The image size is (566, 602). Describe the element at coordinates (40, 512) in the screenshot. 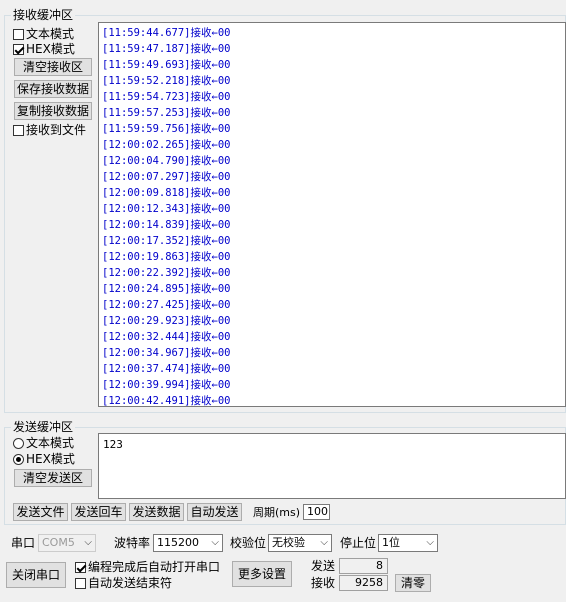

I see `send-file-button: 发送文件` at that location.